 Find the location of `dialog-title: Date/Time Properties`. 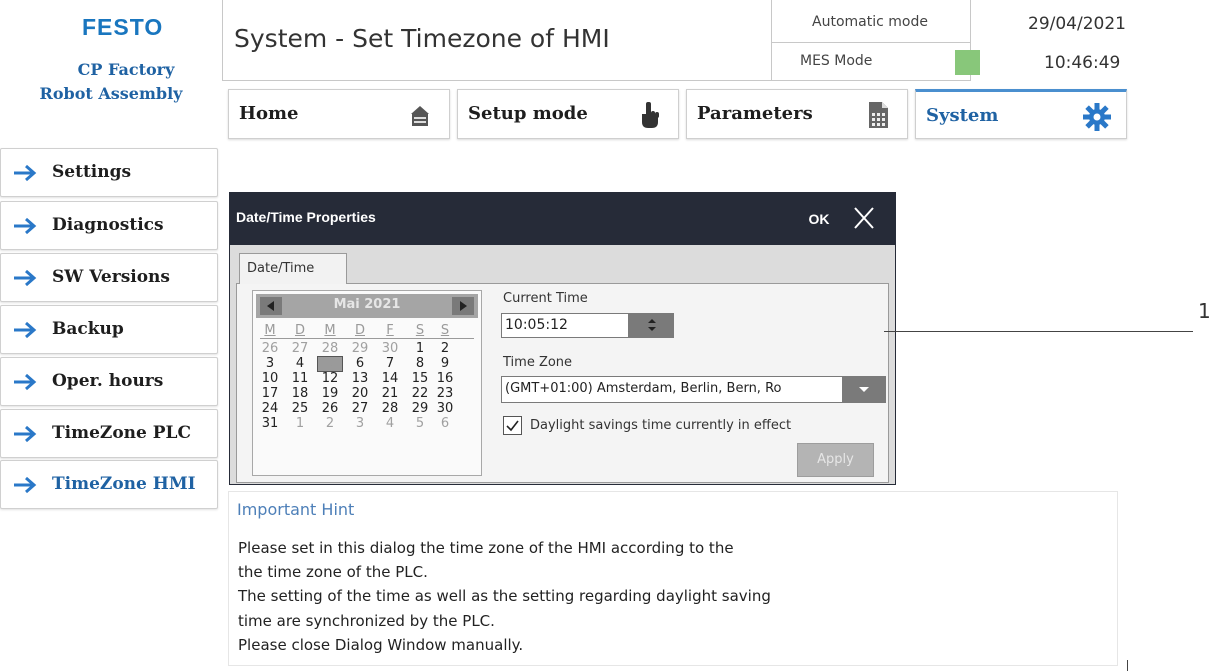

dialog-title: Date/Time Properties is located at coordinates (306, 217).